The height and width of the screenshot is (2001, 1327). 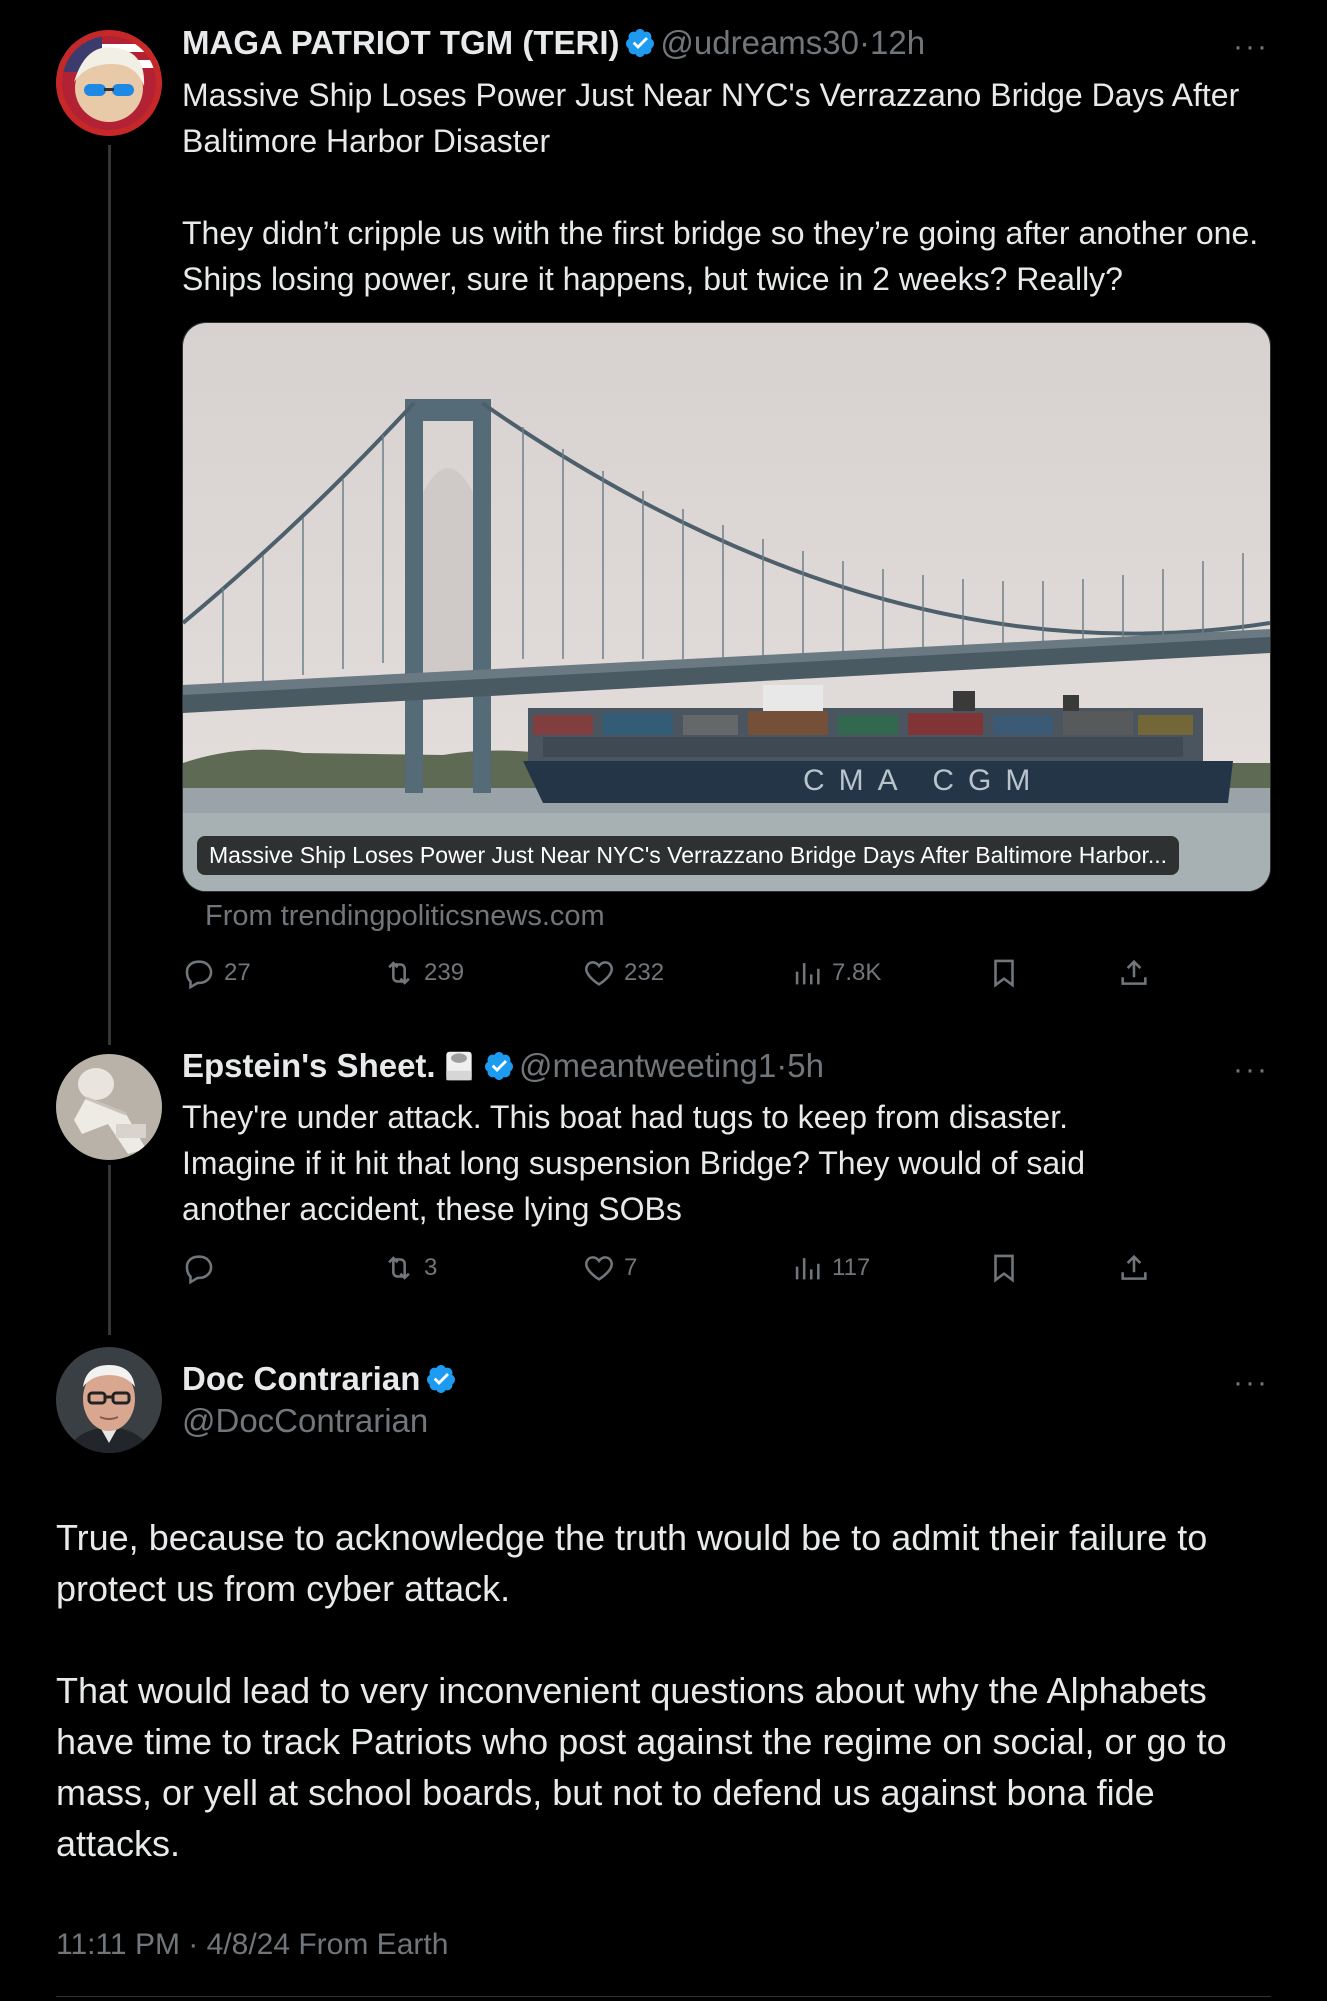 I want to click on author-handle: @DocContrarian, so click(x=305, y=1421).